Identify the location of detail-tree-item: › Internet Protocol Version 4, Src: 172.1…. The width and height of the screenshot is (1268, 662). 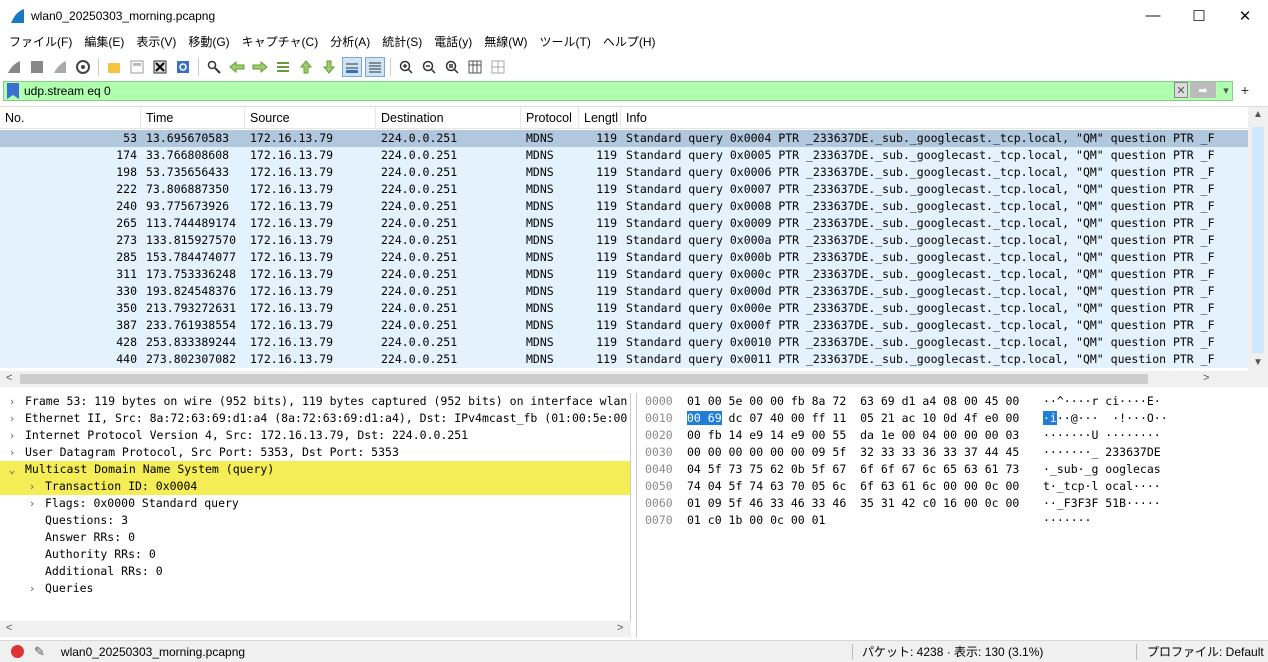
(315, 435).